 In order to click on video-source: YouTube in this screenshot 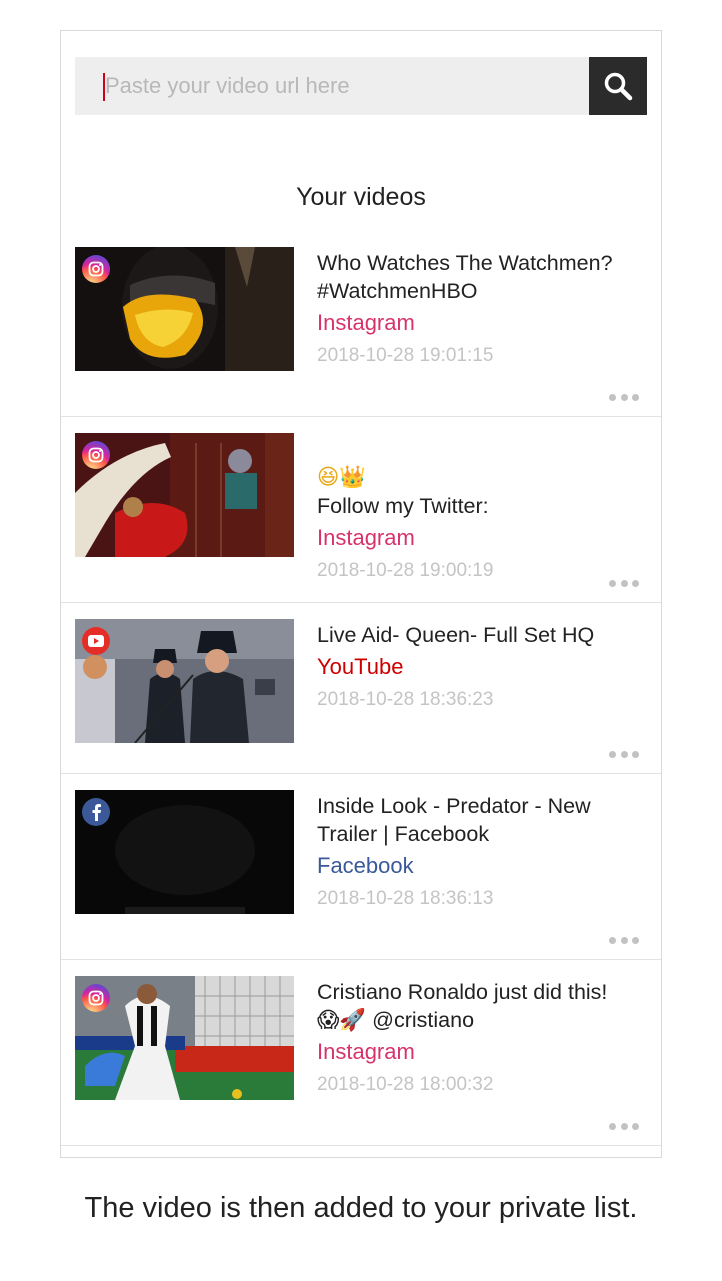, I will do `click(360, 666)`.